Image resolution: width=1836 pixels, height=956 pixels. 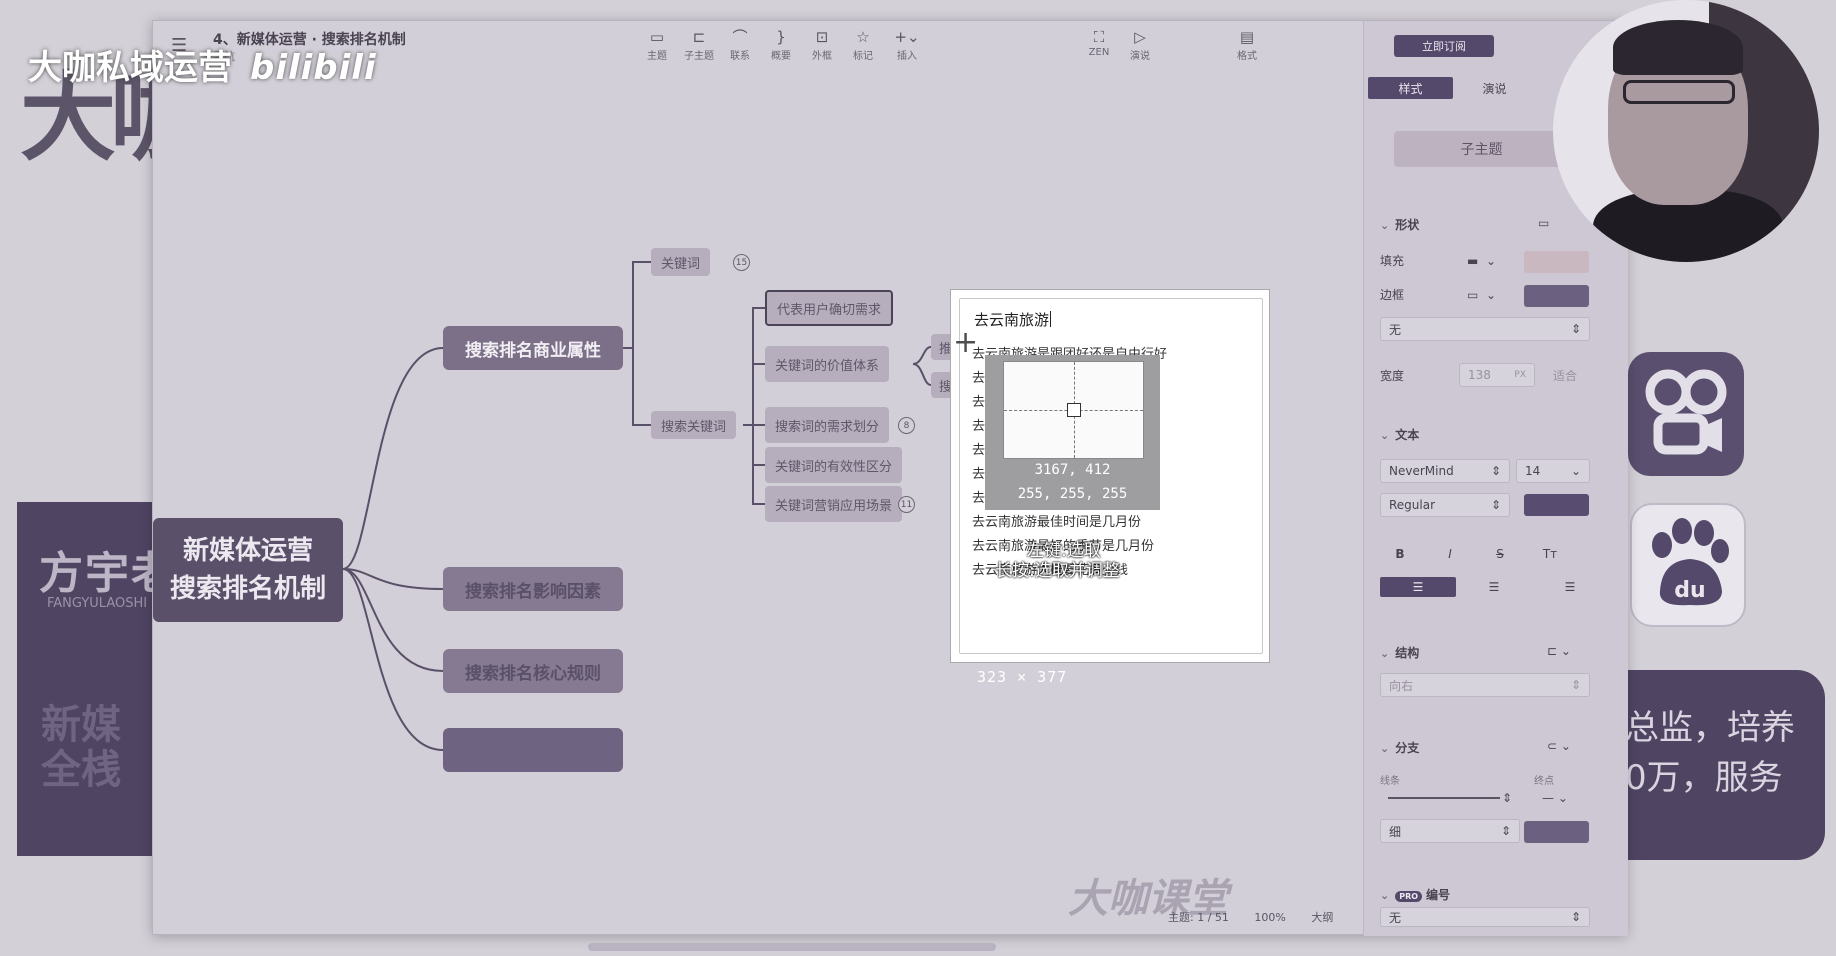 I want to click on subtopic: 关键词的价值体系, so click(x=827, y=364).